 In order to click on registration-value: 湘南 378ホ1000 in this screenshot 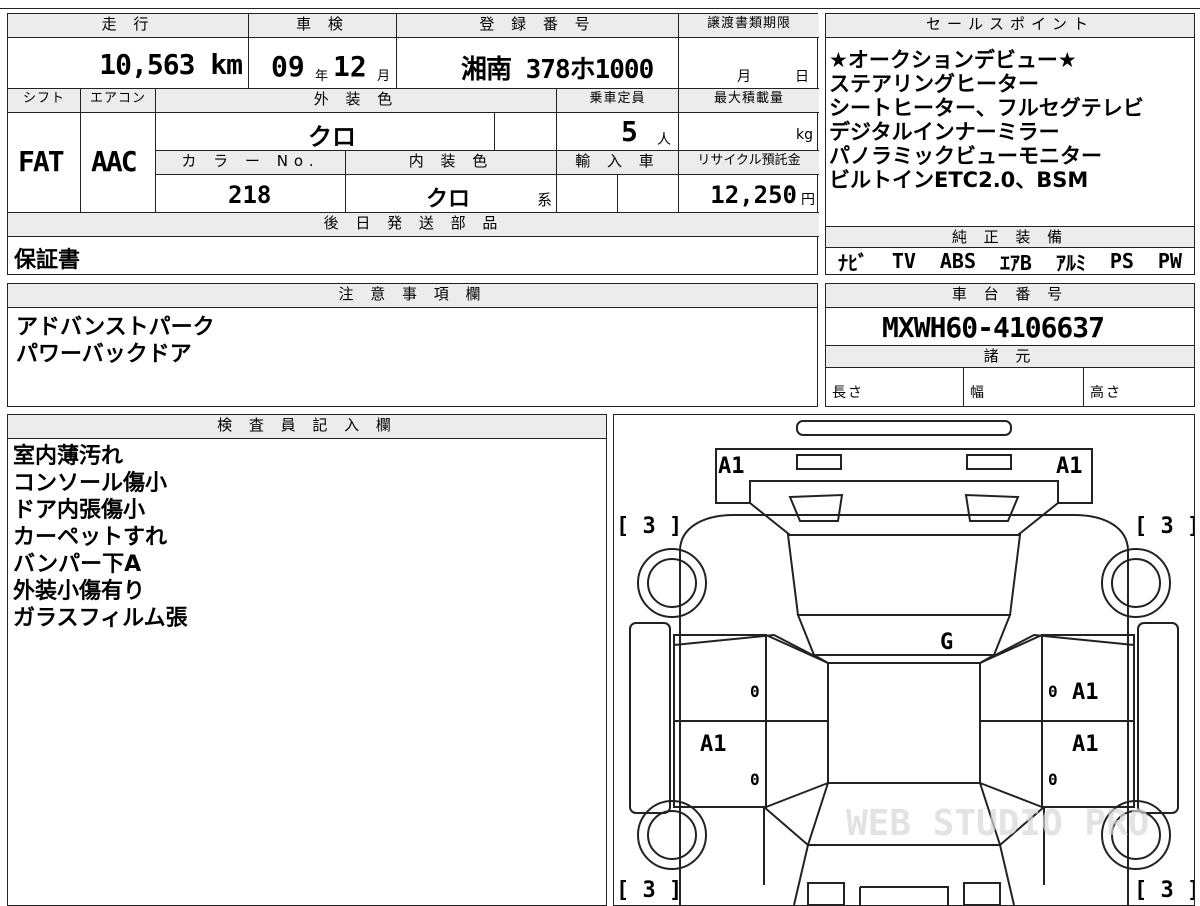, I will do `click(557, 70)`.